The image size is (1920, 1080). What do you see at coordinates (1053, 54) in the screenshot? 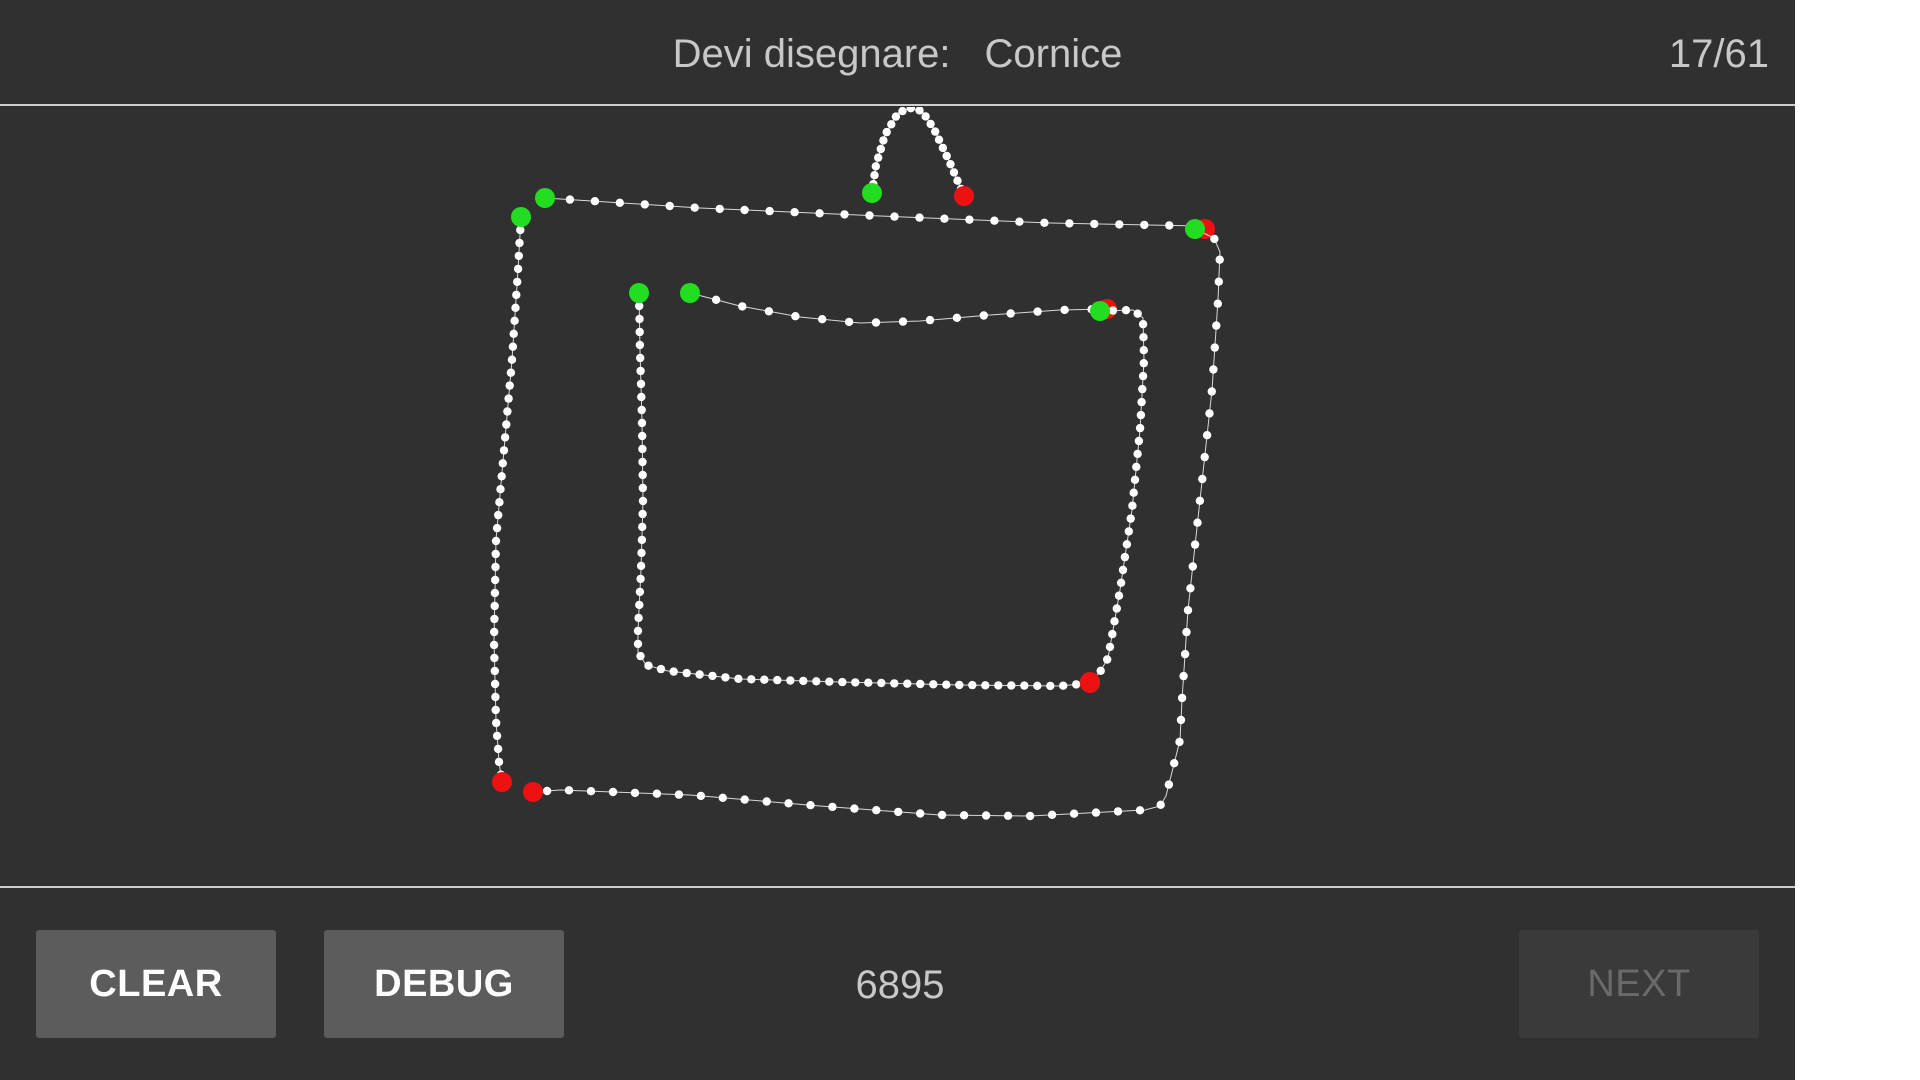
I see `target-word: Cornice` at bounding box center [1053, 54].